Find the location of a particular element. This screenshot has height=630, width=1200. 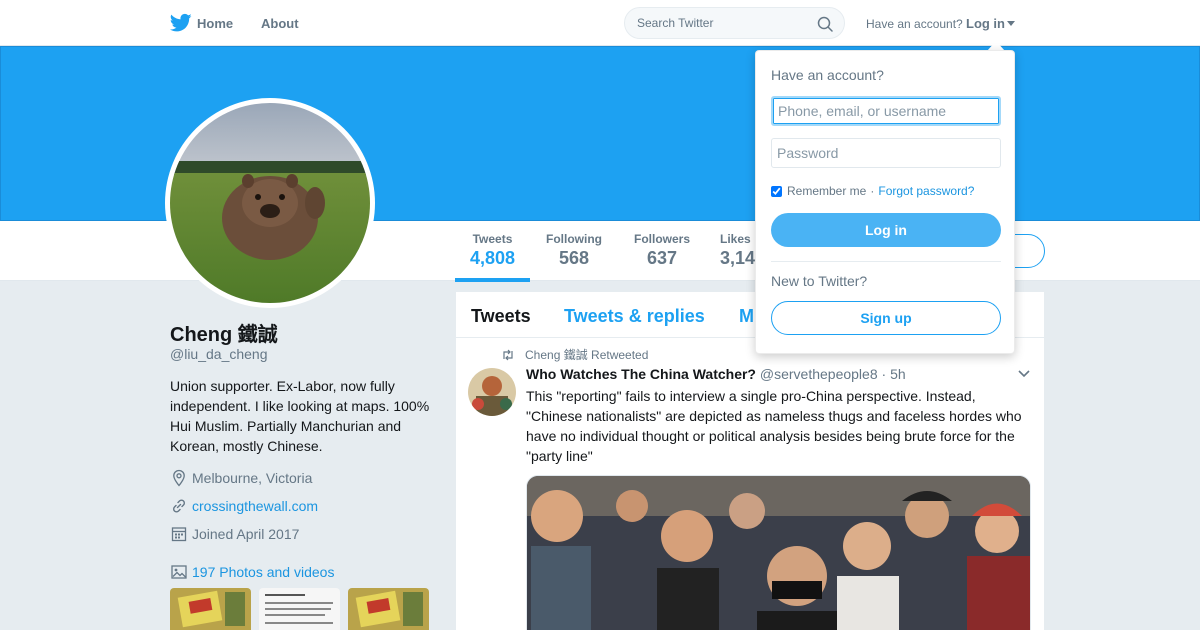

stat-label: Followers is located at coordinates (661, 239).